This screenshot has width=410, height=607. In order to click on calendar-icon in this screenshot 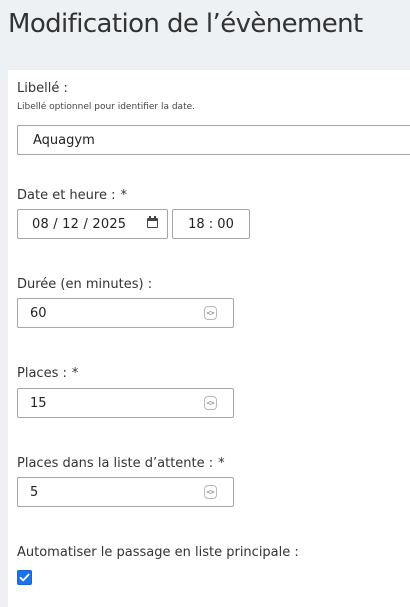, I will do `click(152, 222)`.